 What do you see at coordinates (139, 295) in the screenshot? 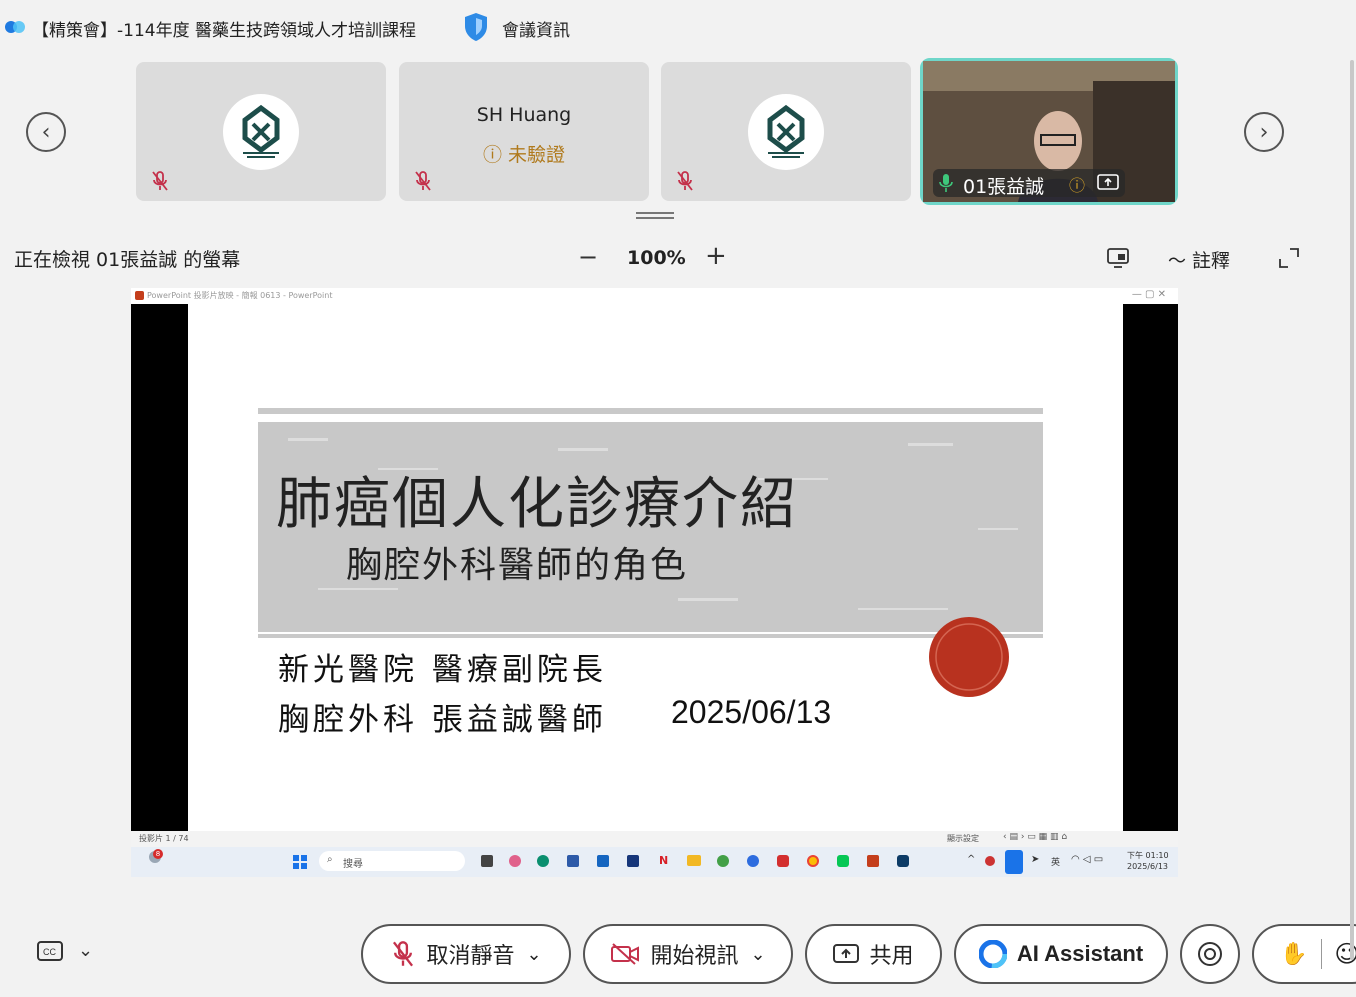
I see `powerpoint-icon` at bounding box center [139, 295].